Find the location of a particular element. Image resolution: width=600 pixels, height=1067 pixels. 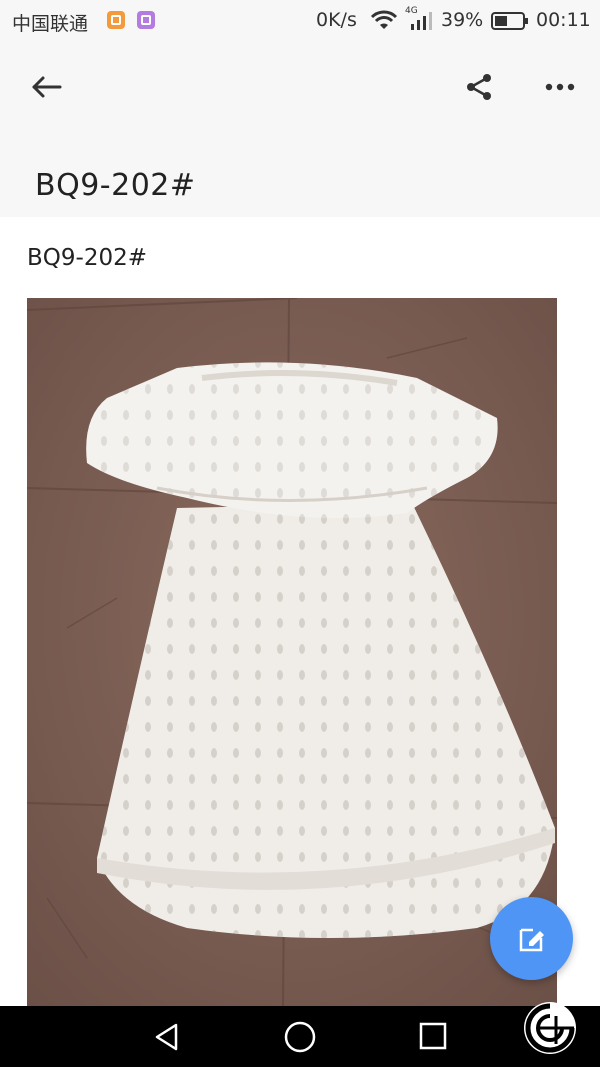

network-speed: 0K/s is located at coordinates (336, 20).